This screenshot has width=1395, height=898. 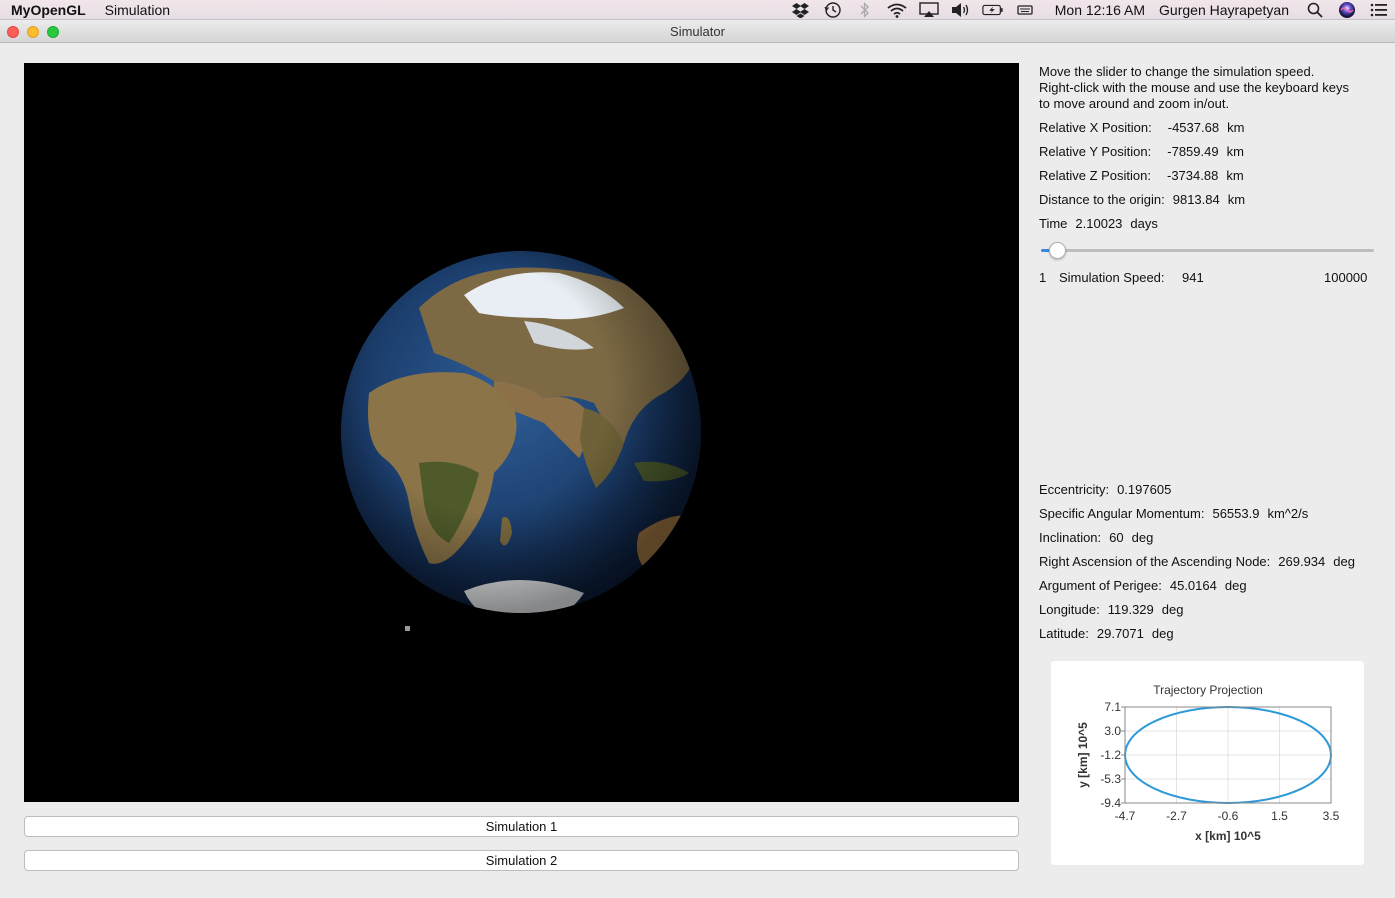 I want to click on relative-y-row: Relative Y Position: -7859.49 km, so click(x=1141, y=151).